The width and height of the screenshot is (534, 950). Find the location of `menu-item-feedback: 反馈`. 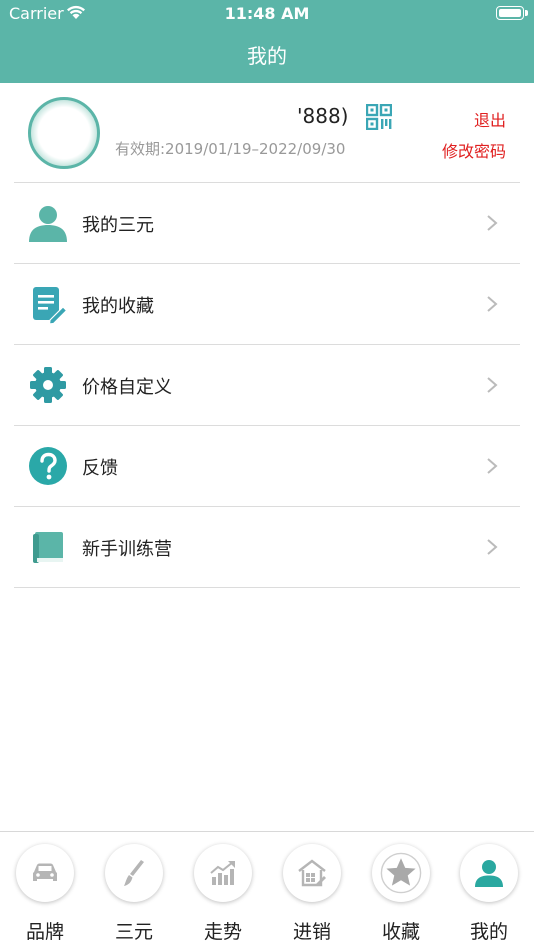

menu-item-feedback: 反馈 is located at coordinates (267, 466).